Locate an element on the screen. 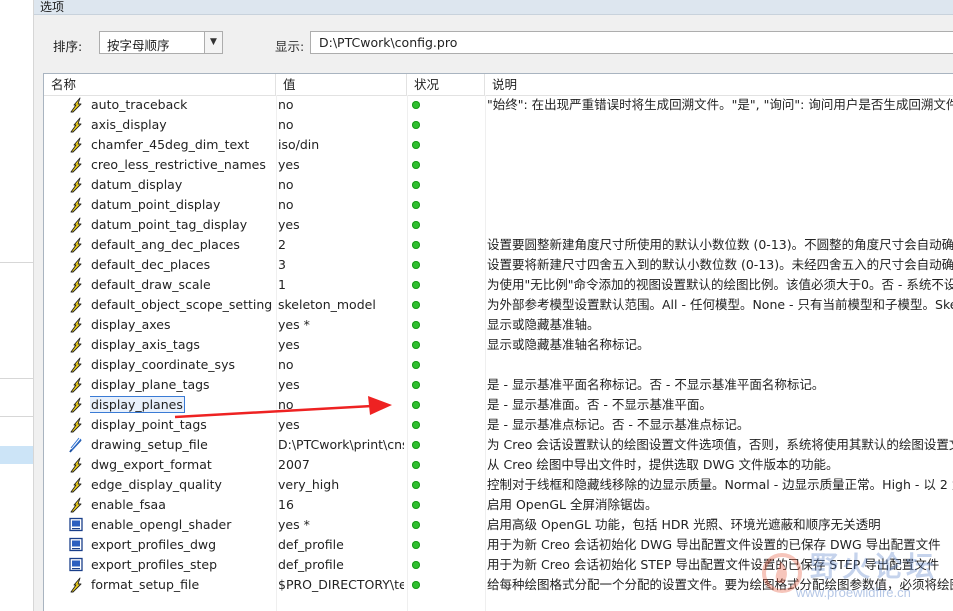 Image resolution: width=953 pixels, height=611 pixels. option-value-cell: skeleton_model is located at coordinates (341, 305).